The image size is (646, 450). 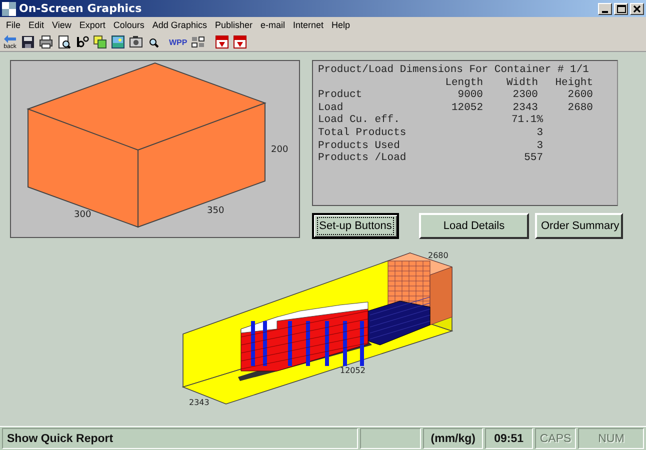 What do you see at coordinates (180, 438) in the screenshot?
I see `status-message: Show Quick Report` at bounding box center [180, 438].